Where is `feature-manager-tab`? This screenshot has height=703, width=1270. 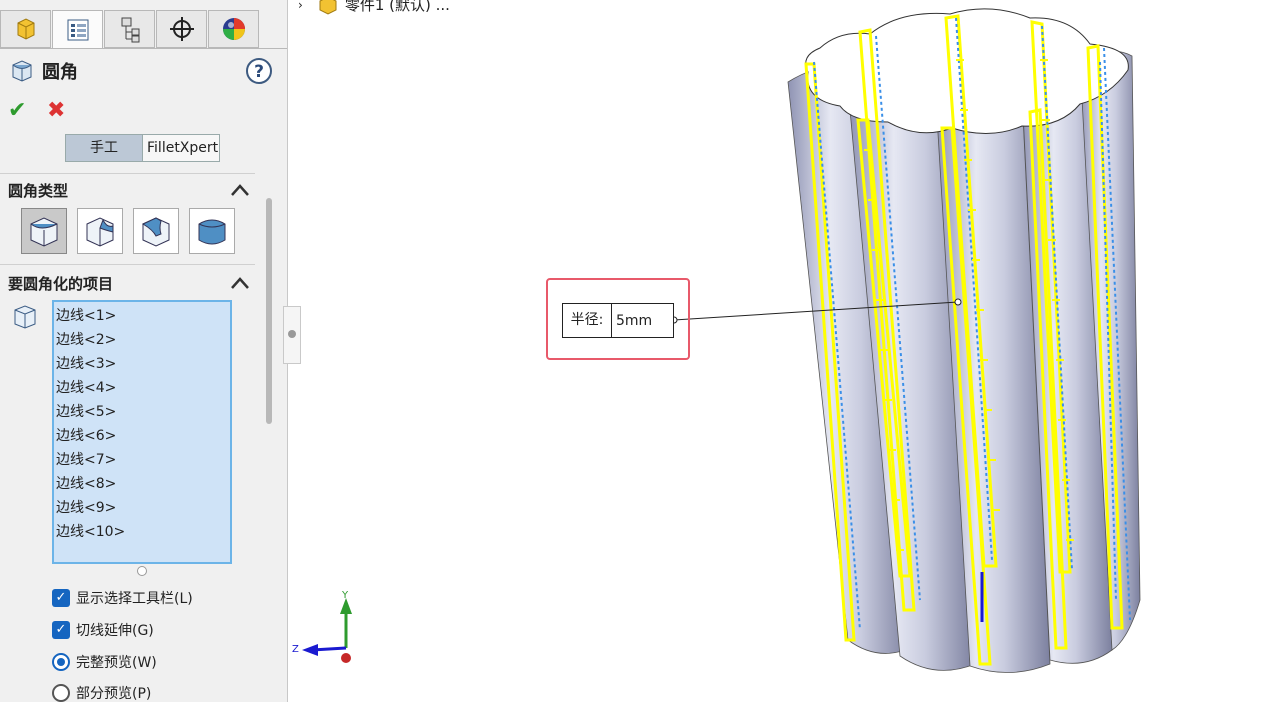
feature-manager-tab is located at coordinates (25, 29).